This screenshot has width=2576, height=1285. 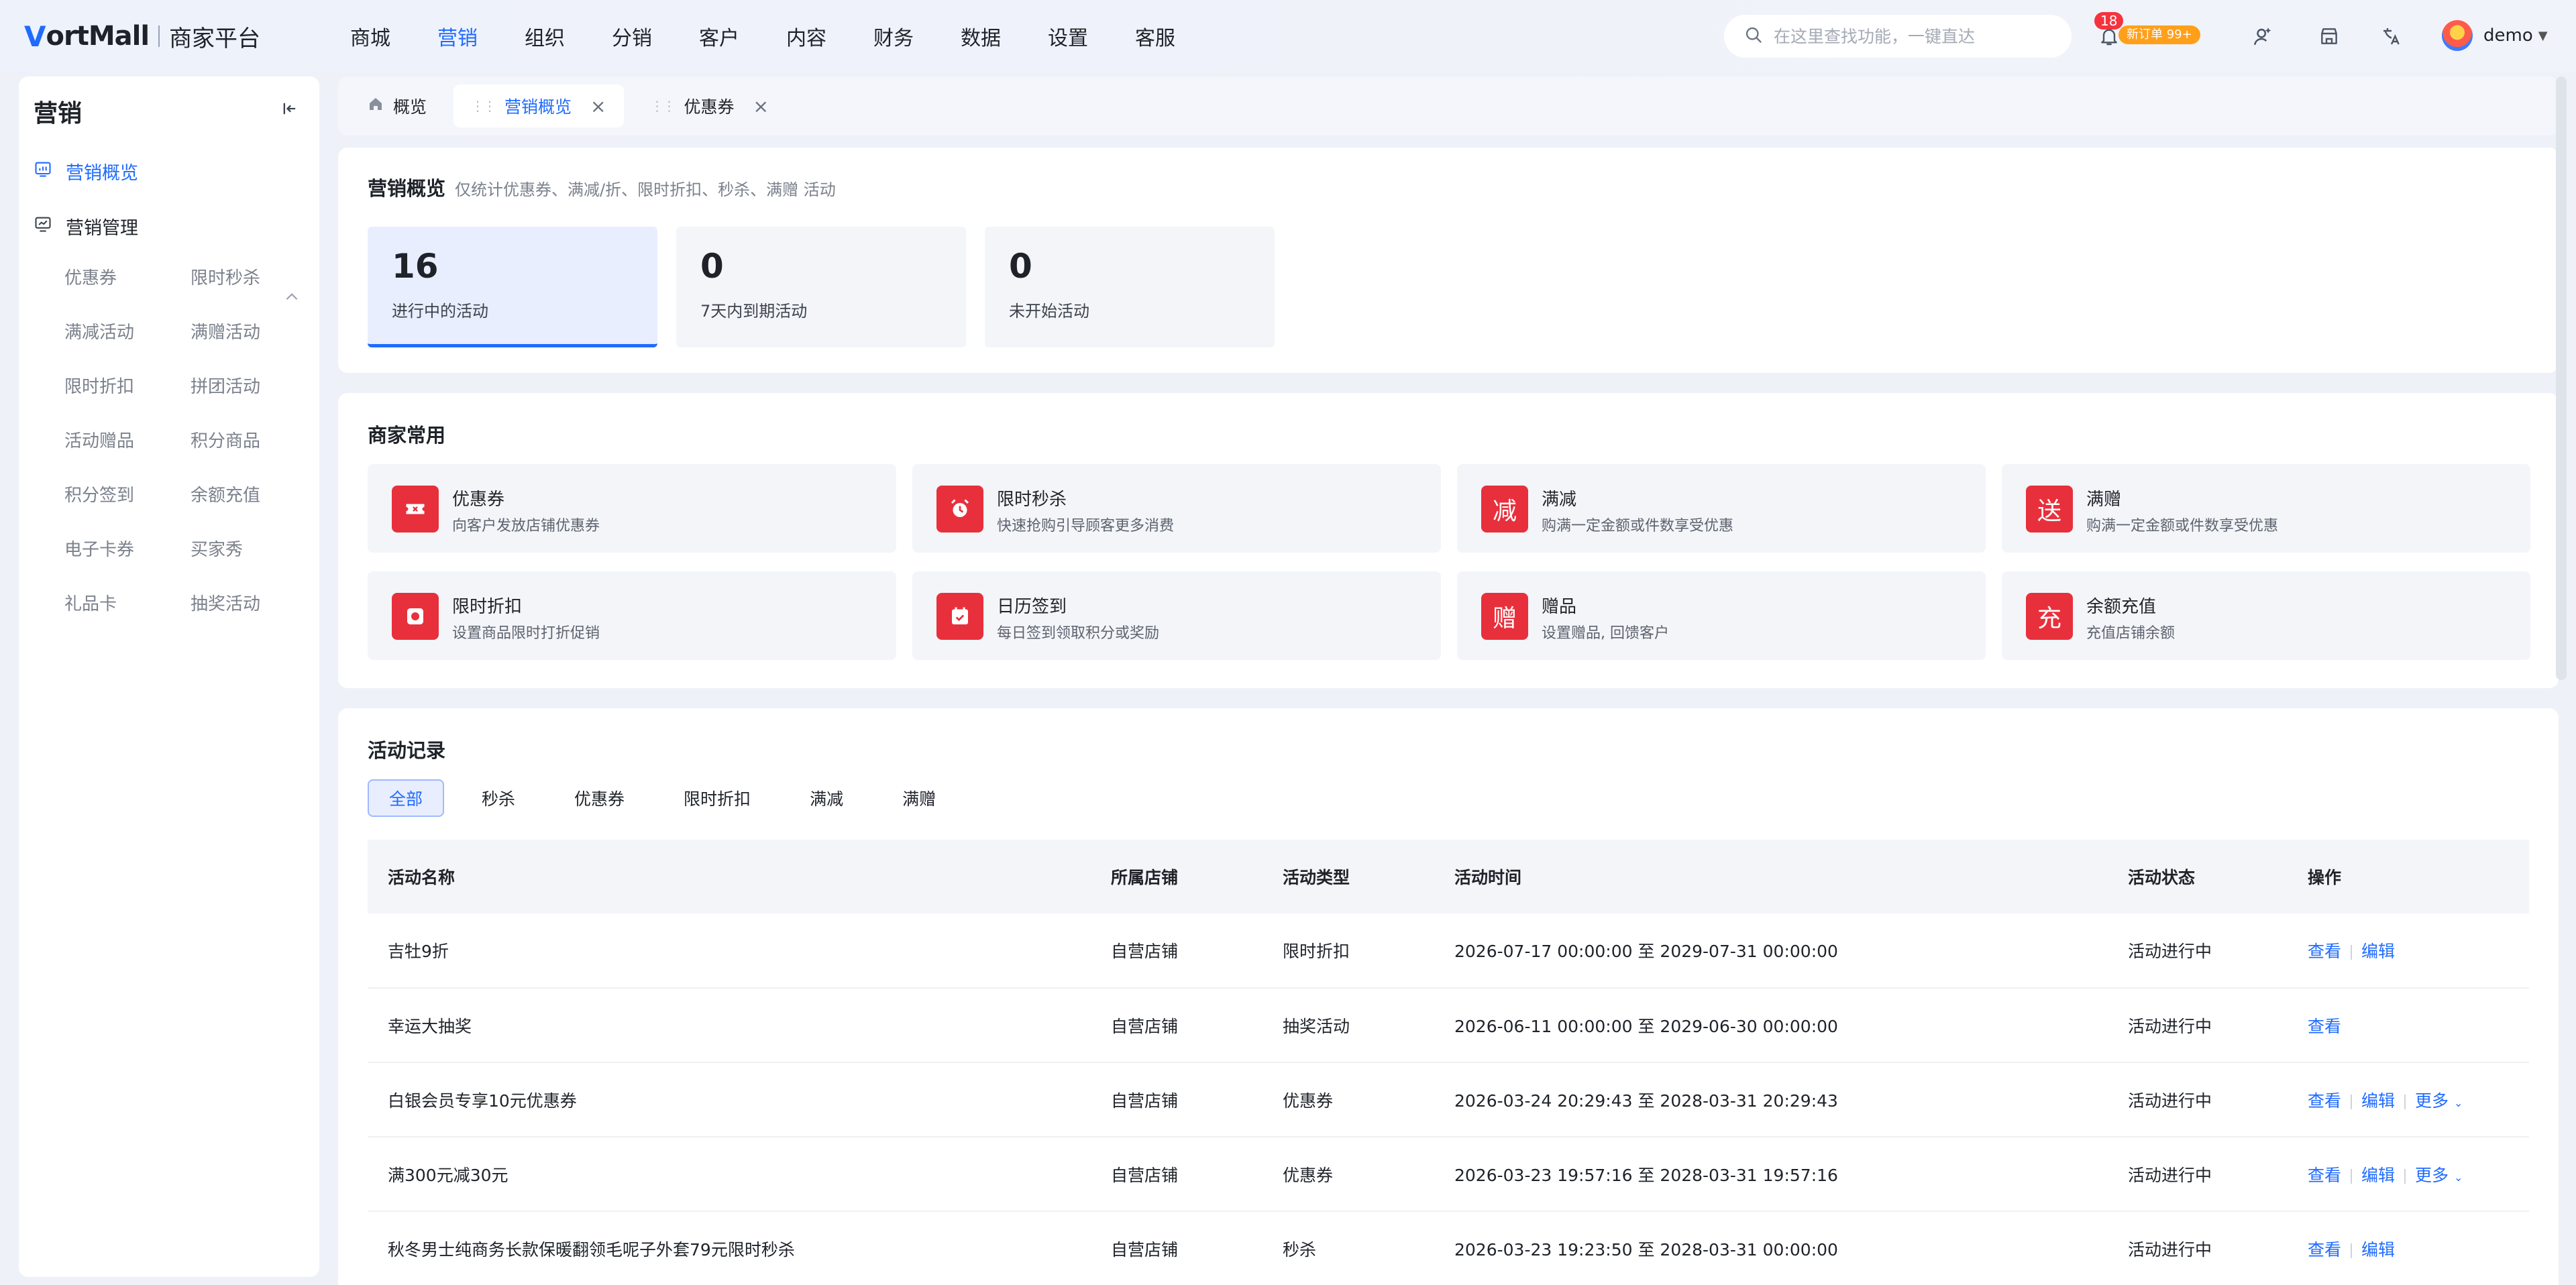 What do you see at coordinates (568, 36) in the screenshot?
I see `nav-item-organization: 组织` at bounding box center [568, 36].